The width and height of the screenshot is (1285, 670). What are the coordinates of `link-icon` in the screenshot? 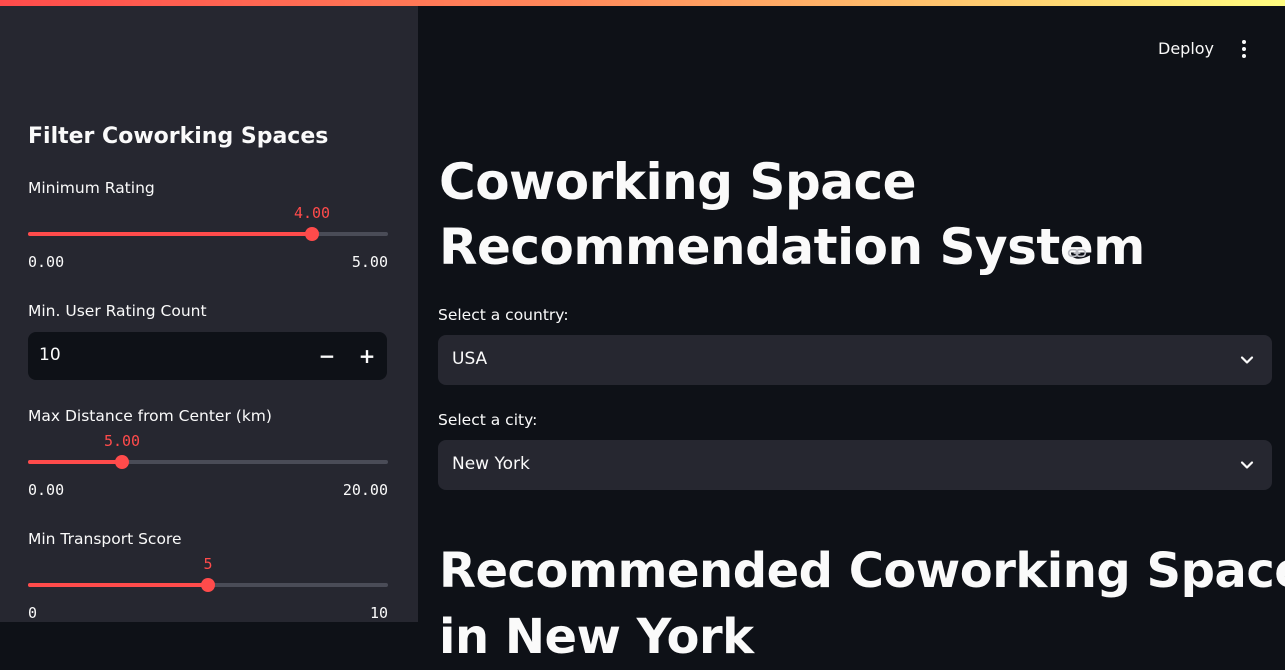 It's located at (1077, 253).